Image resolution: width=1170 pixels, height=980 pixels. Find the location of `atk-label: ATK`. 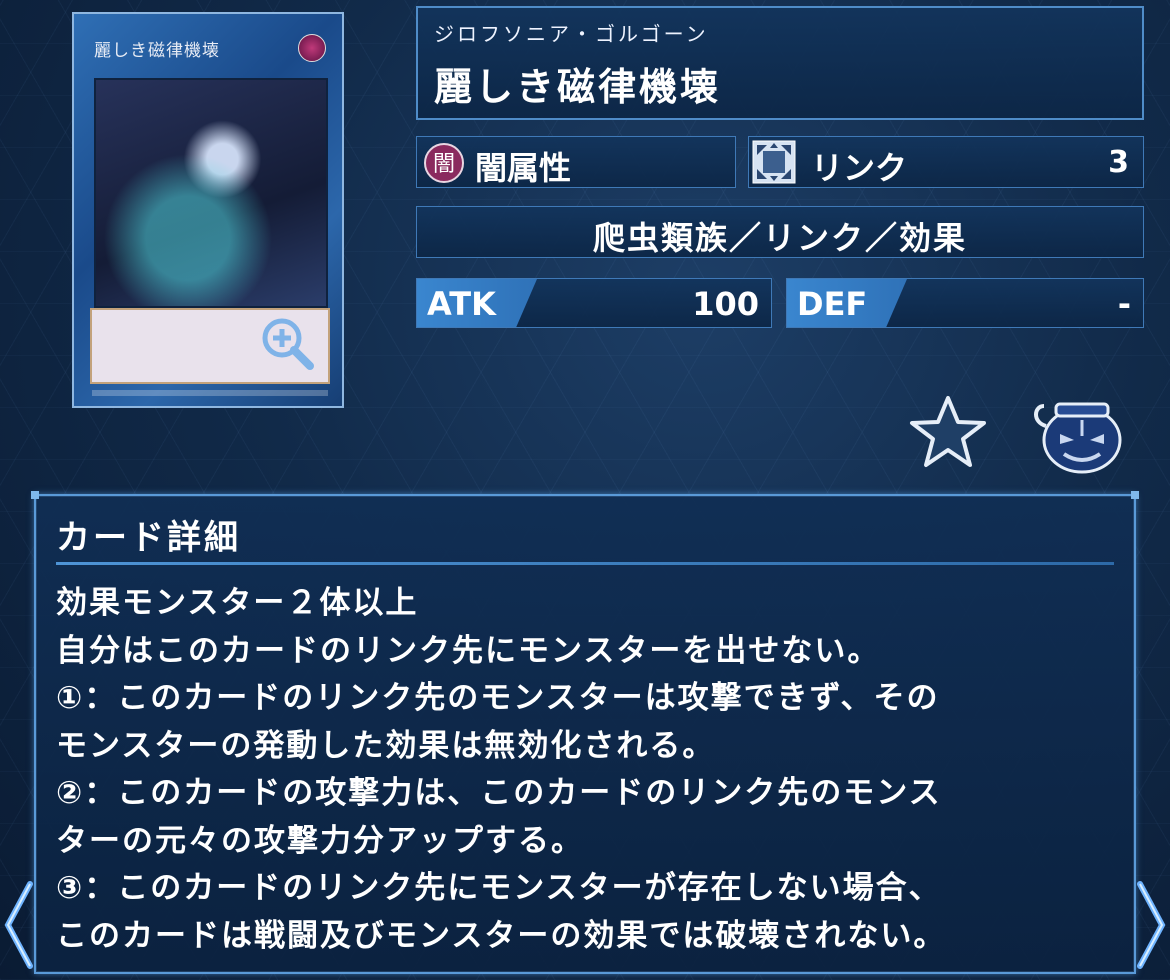

atk-label: ATK is located at coordinates (461, 304).